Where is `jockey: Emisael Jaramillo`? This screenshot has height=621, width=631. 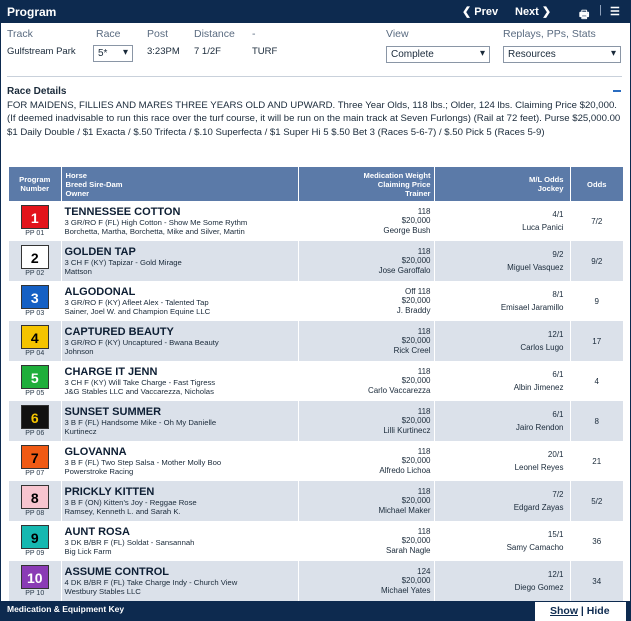 jockey: Emisael Jaramillo is located at coordinates (532, 307).